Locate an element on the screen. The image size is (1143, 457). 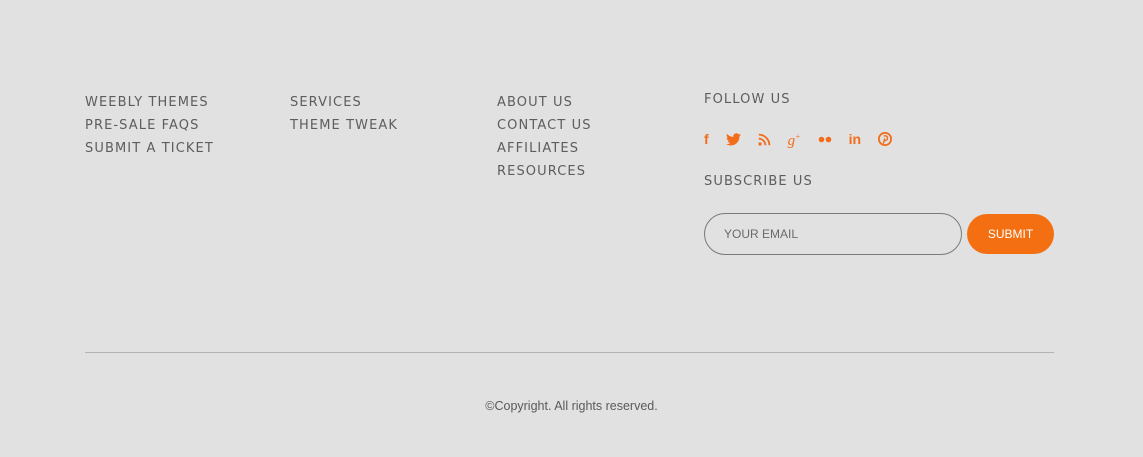
email-input is located at coordinates (833, 234).